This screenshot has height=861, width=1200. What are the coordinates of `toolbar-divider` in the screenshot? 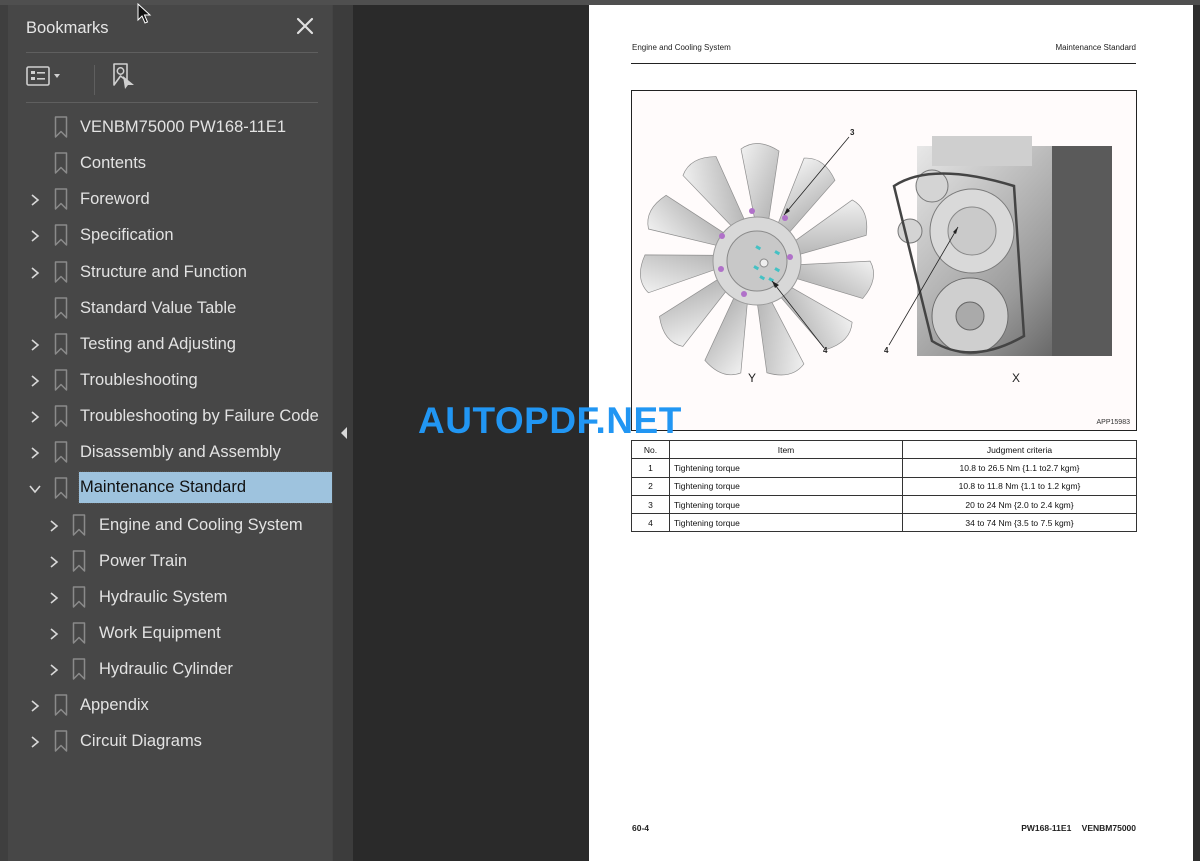 It's located at (172, 102).